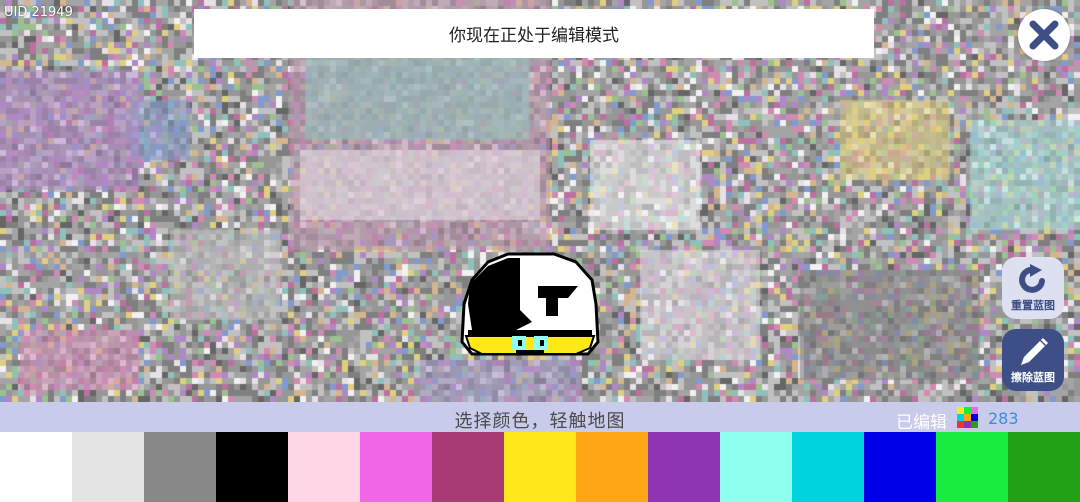  What do you see at coordinates (1033, 305) in the screenshot?
I see `reset-blueprint-label: 重置蓝图` at bounding box center [1033, 305].